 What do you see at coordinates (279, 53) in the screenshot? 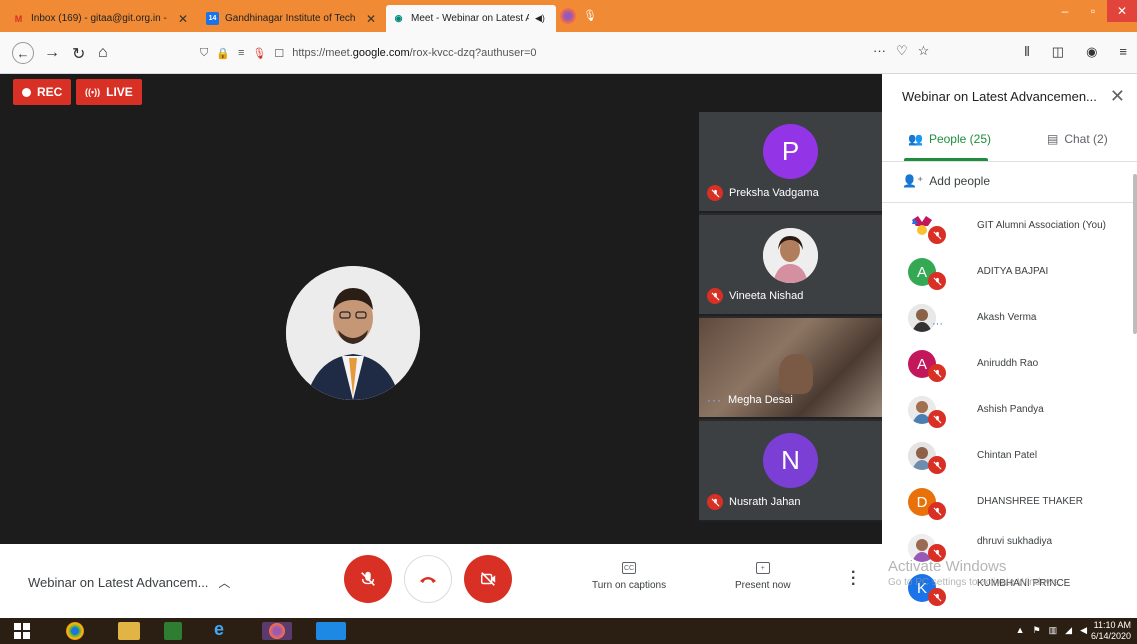
I see `message-icon: ☐` at bounding box center [279, 53].